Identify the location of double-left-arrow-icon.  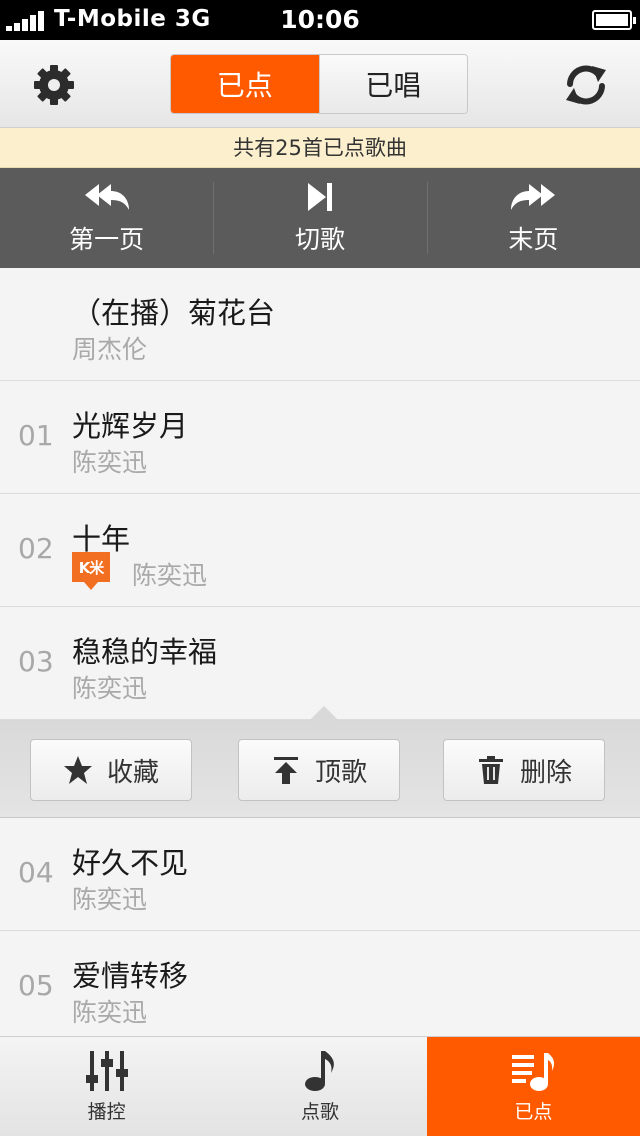
(106, 197).